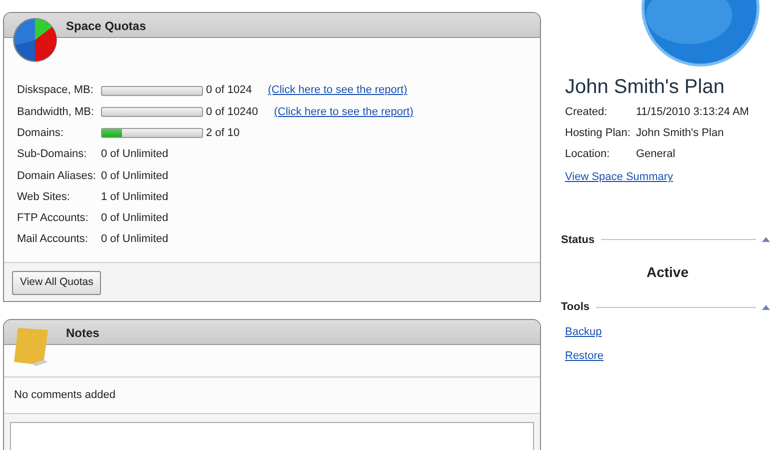 This screenshot has width=776, height=450. I want to click on detail-label: Location:, so click(588, 154).